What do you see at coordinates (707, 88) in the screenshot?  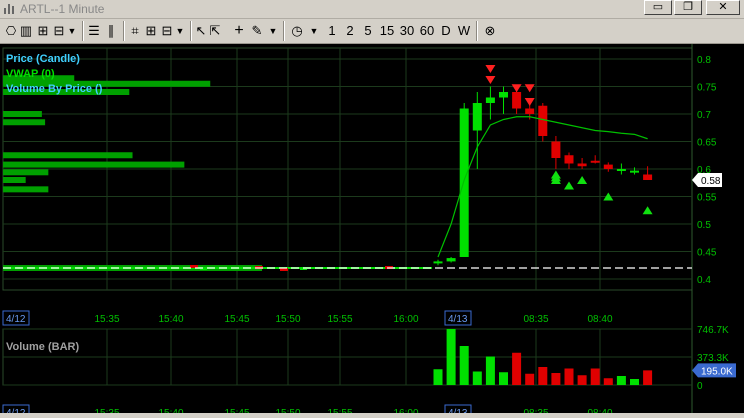 I see `price-tick-label: 0.75` at bounding box center [707, 88].